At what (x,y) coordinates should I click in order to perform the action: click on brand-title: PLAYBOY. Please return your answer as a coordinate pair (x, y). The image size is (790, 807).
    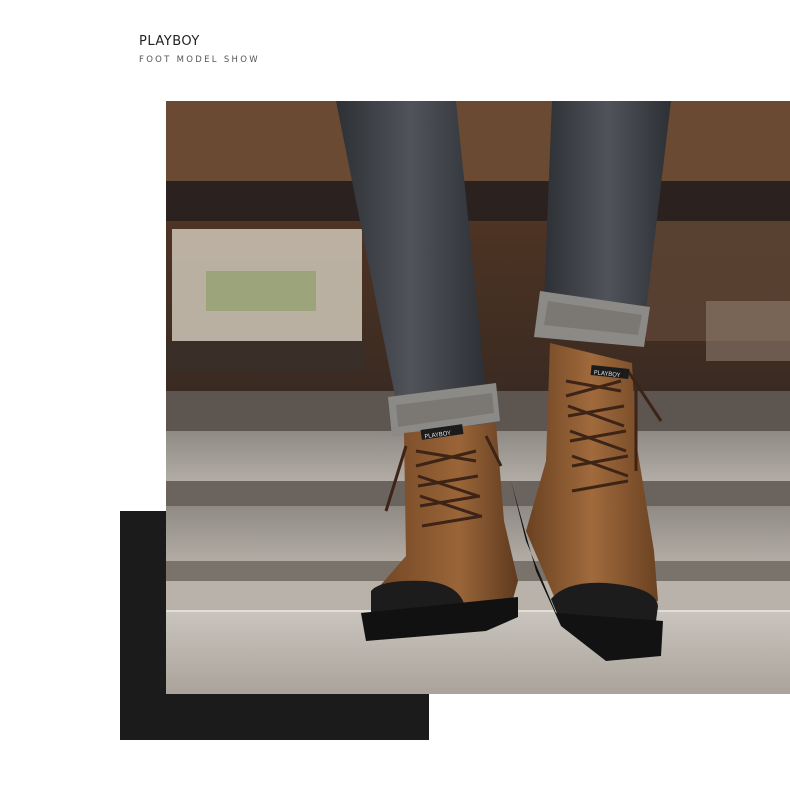
    Looking at the image, I should click on (169, 41).